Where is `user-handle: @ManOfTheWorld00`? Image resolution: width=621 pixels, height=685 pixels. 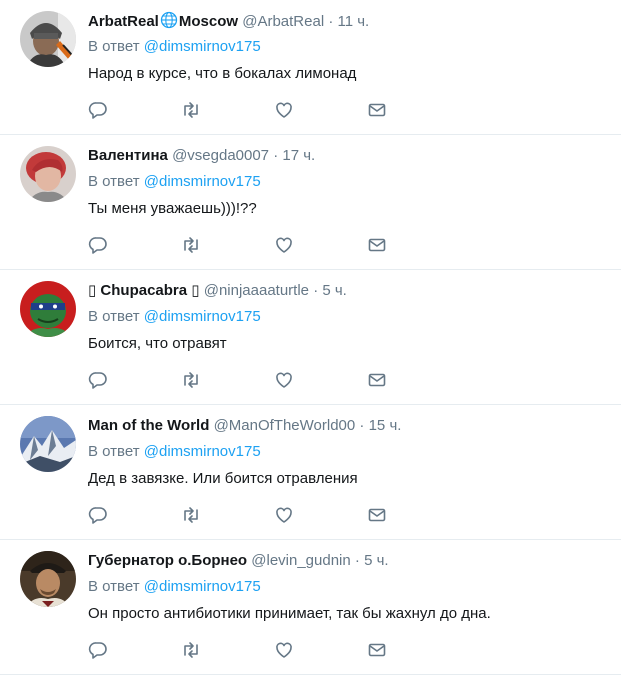
user-handle: @ManOfTheWorld00 is located at coordinates (285, 425).